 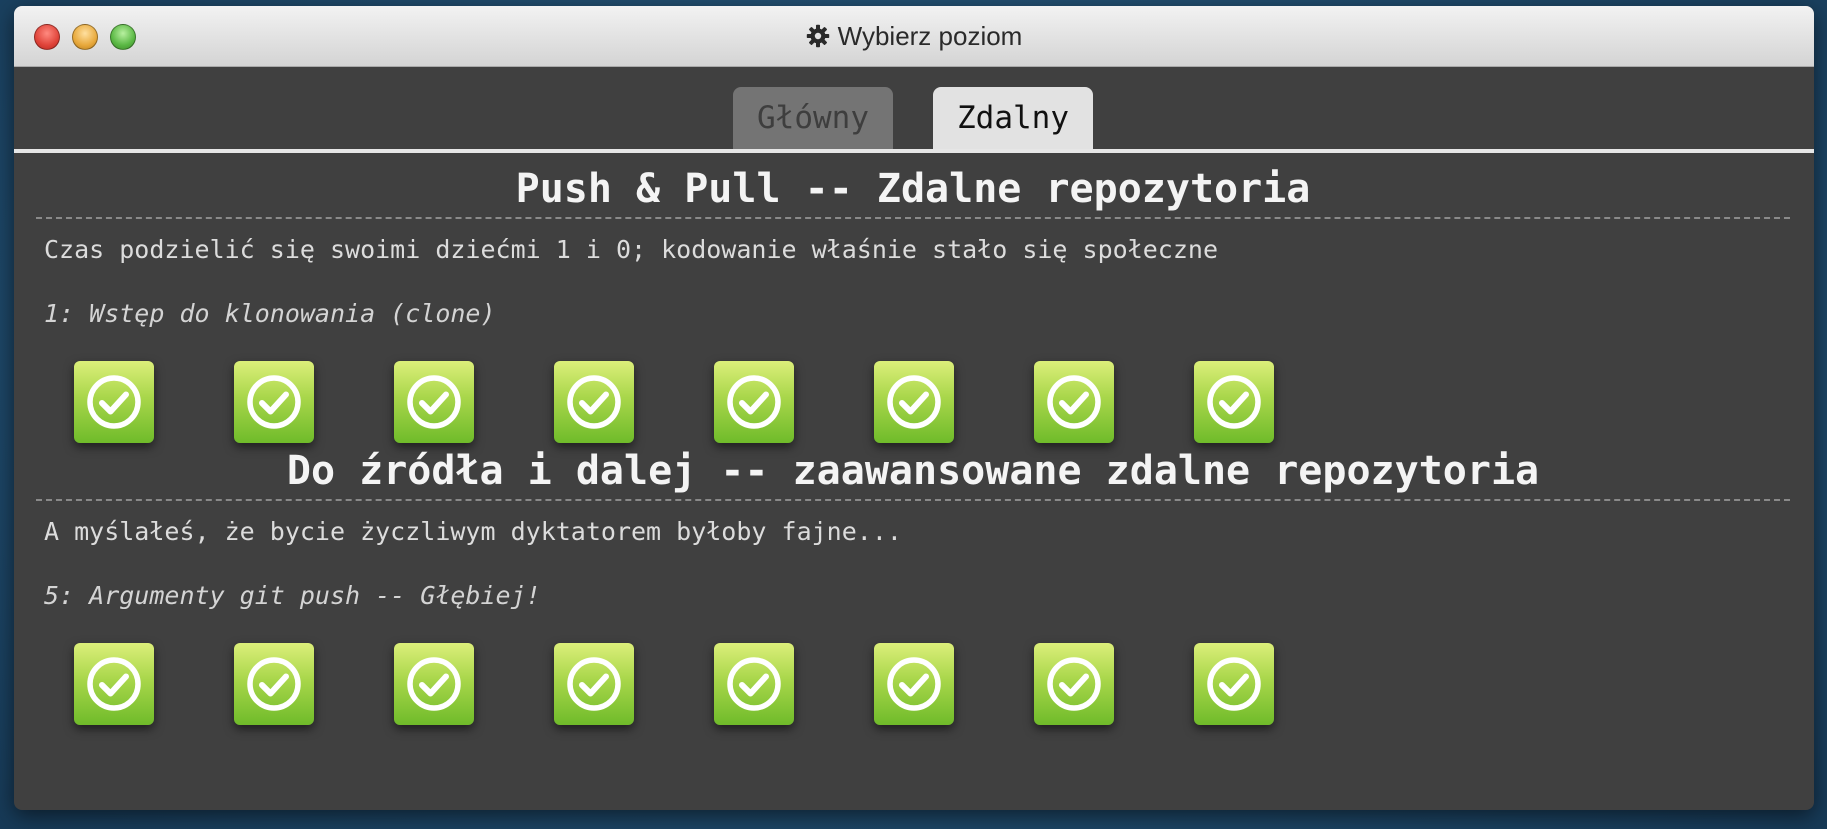 I want to click on tab-main: Główny, so click(x=813, y=118).